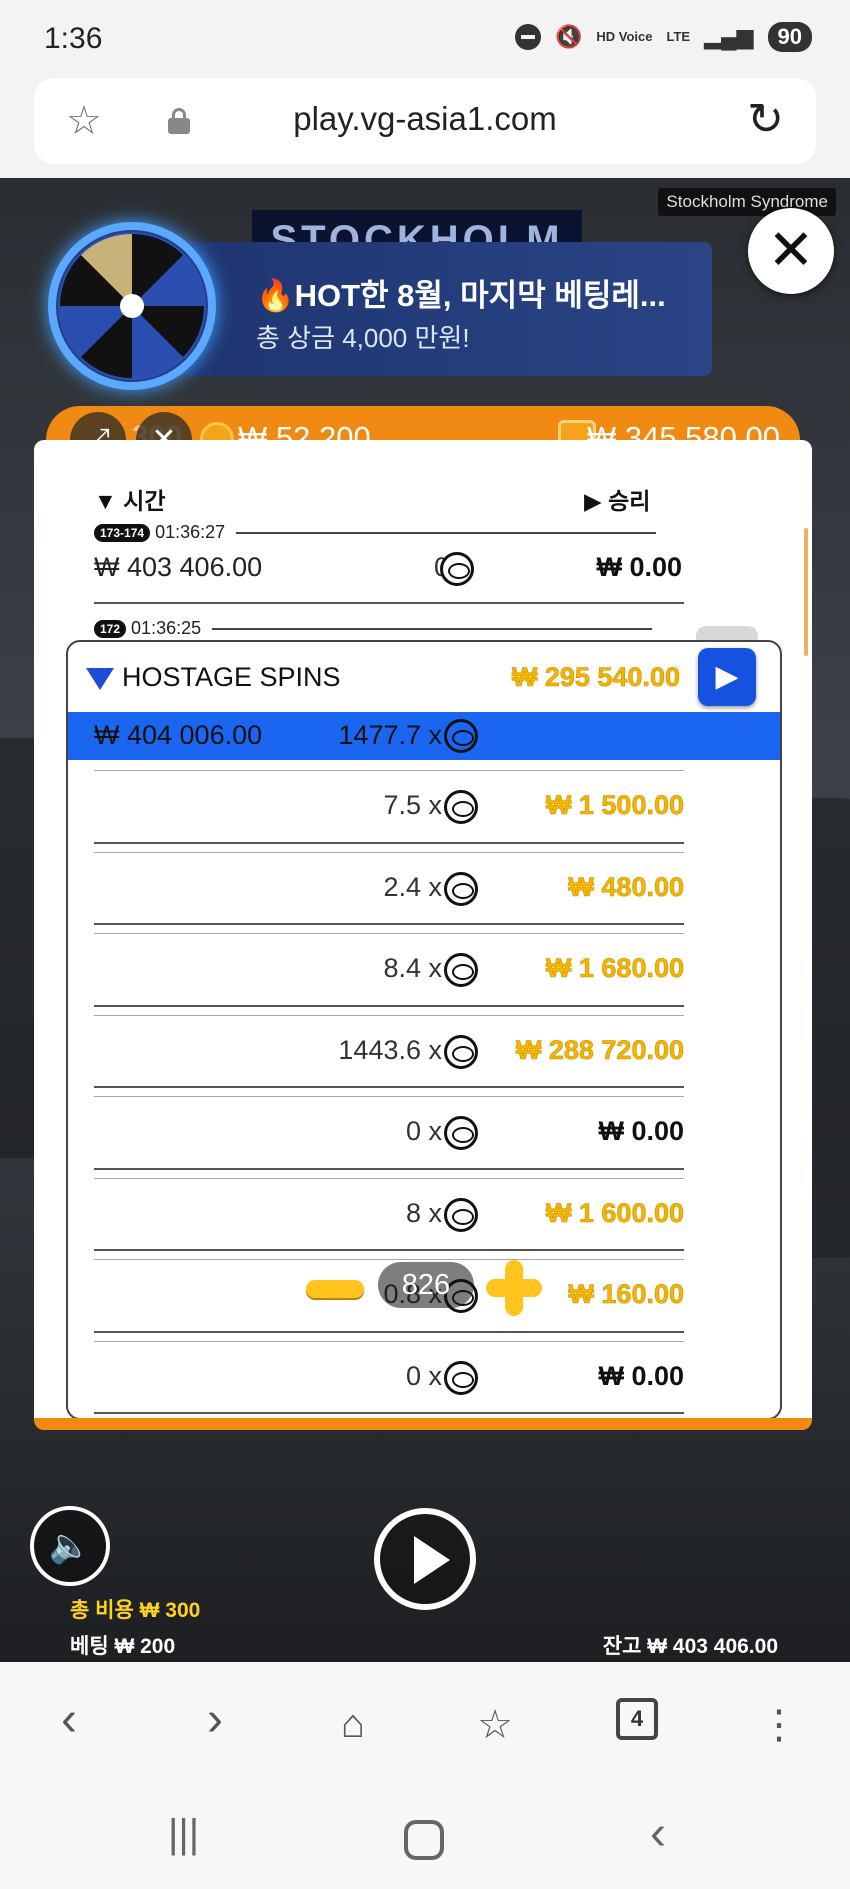 The image size is (850, 1889). Describe the element at coordinates (390, 1049) in the screenshot. I see `spin-multiplier: 1443.6 x` at that location.